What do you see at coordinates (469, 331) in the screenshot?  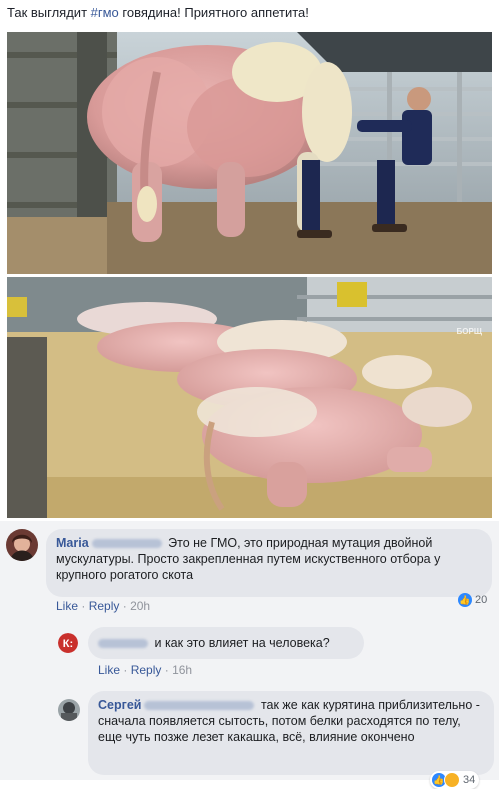 I see `photo-watermark: БОРЩ` at bounding box center [469, 331].